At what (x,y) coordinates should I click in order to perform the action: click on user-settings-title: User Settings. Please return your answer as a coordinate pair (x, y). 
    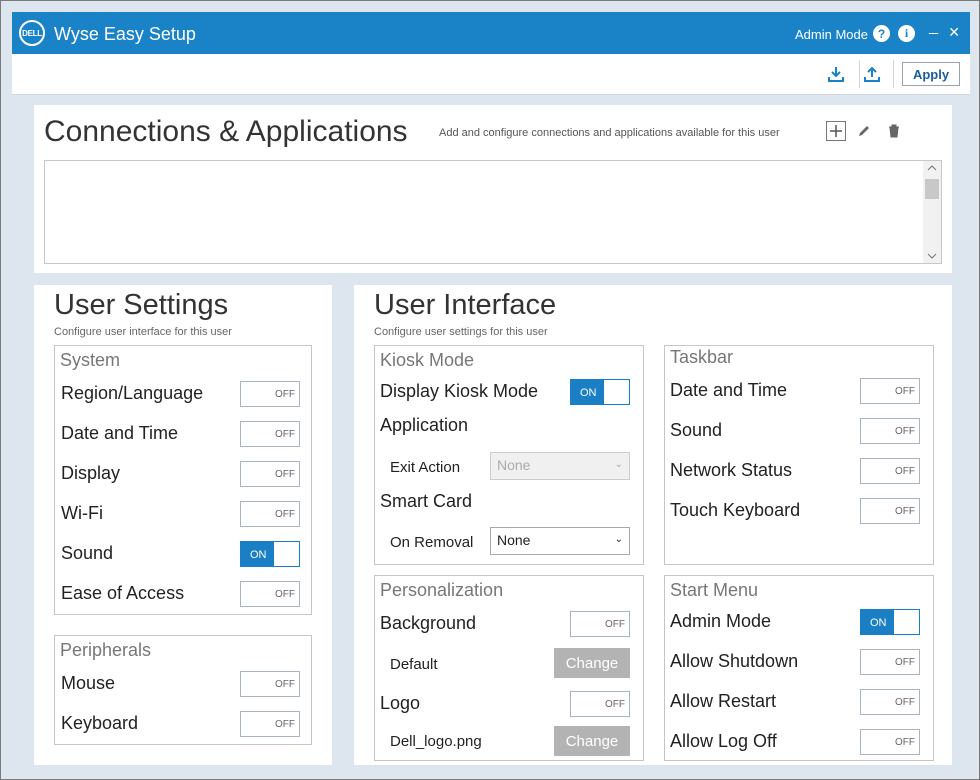
    Looking at the image, I should click on (141, 305).